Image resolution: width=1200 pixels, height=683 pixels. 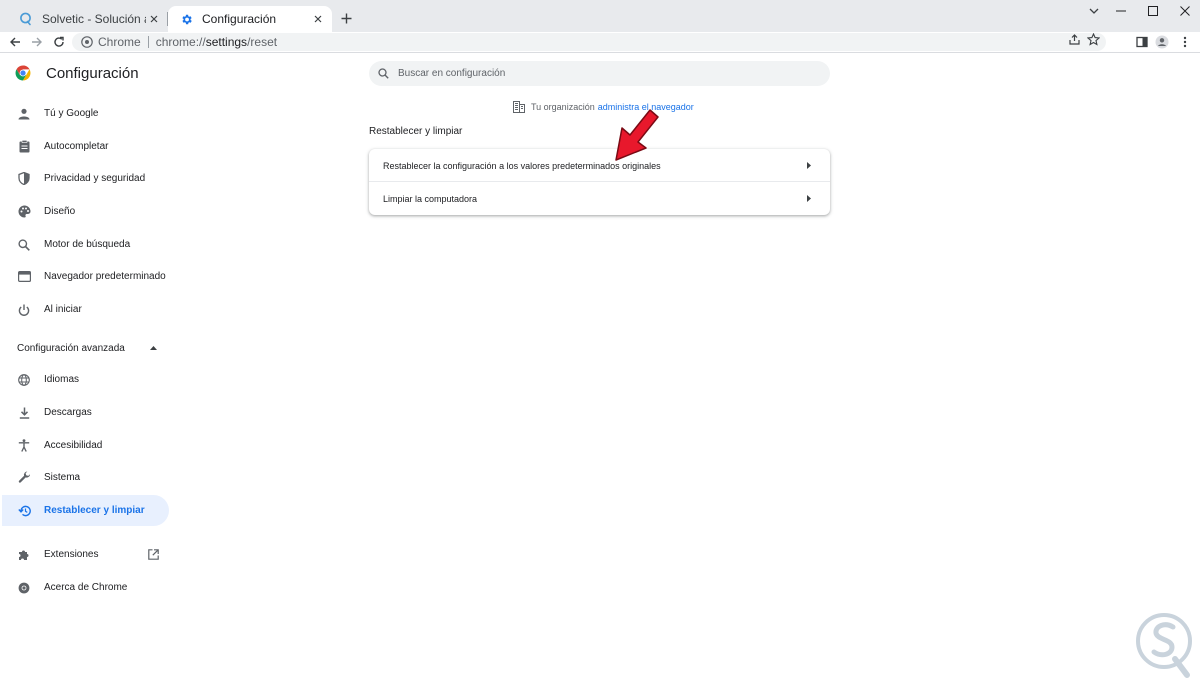 What do you see at coordinates (1164, 645) in the screenshot?
I see `solvetic-watermark-logo-icon` at bounding box center [1164, 645].